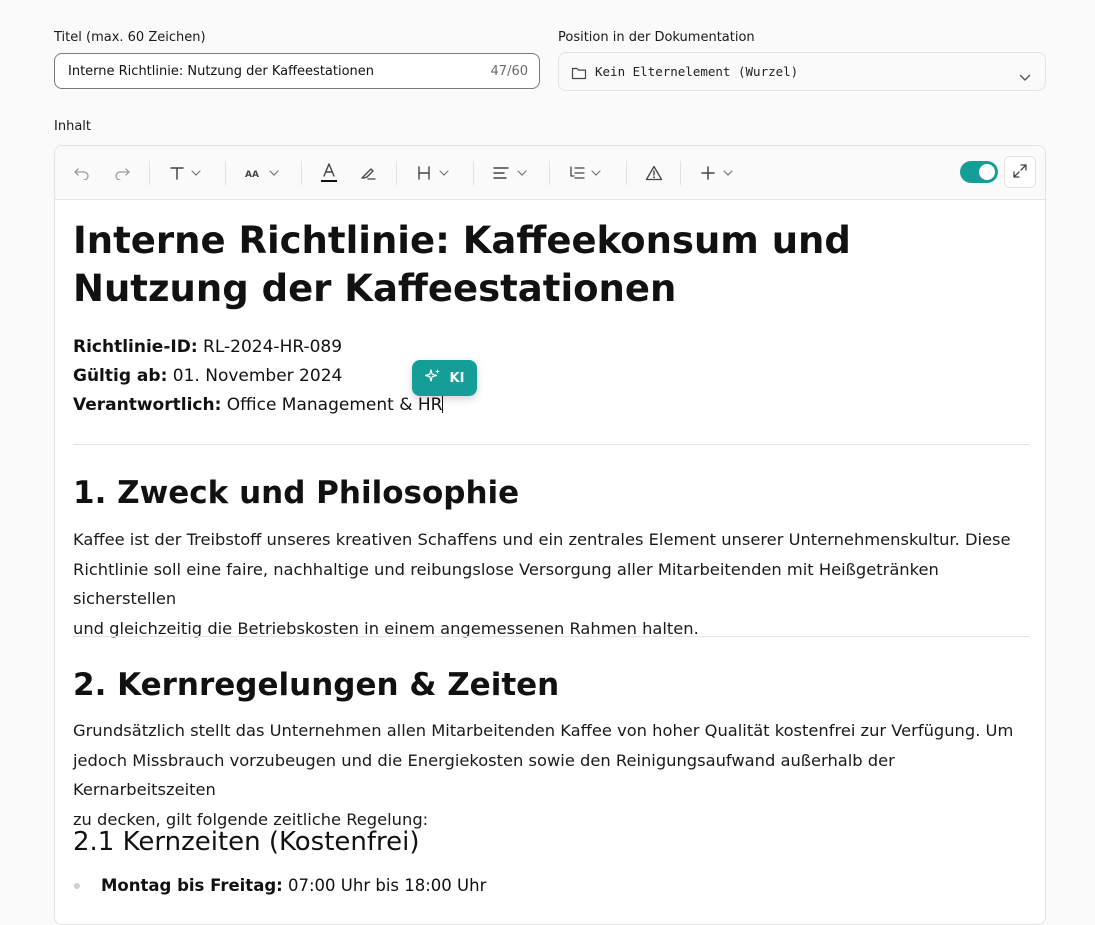 The height and width of the screenshot is (925, 1095). Describe the element at coordinates (192, 885) in the screenshot. I see `list-item-key: Montag bis Freitag:` at that location.